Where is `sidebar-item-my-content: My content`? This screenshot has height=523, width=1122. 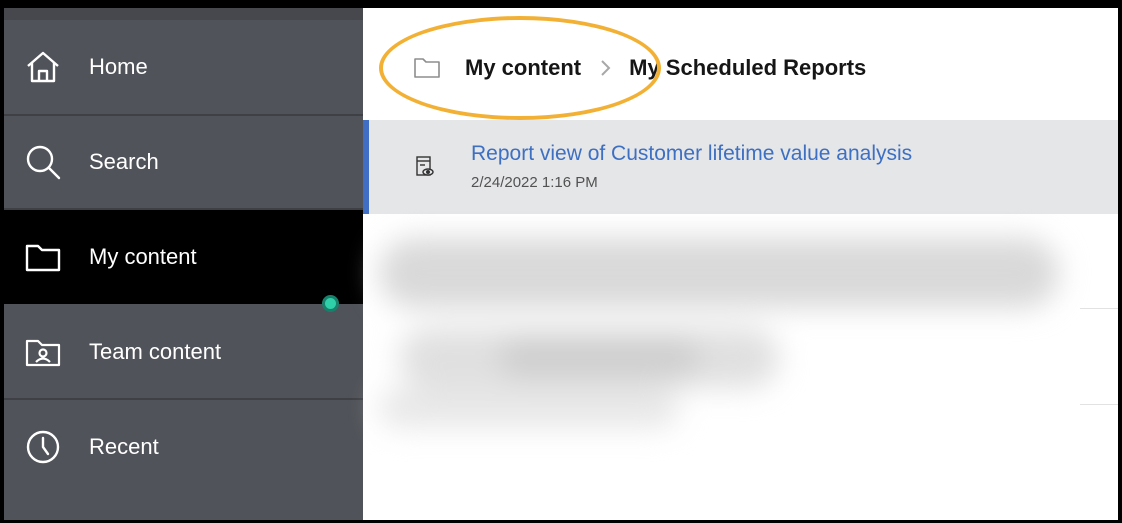 sidebar-item-my-content: My content is located at coordinates (183, 257).